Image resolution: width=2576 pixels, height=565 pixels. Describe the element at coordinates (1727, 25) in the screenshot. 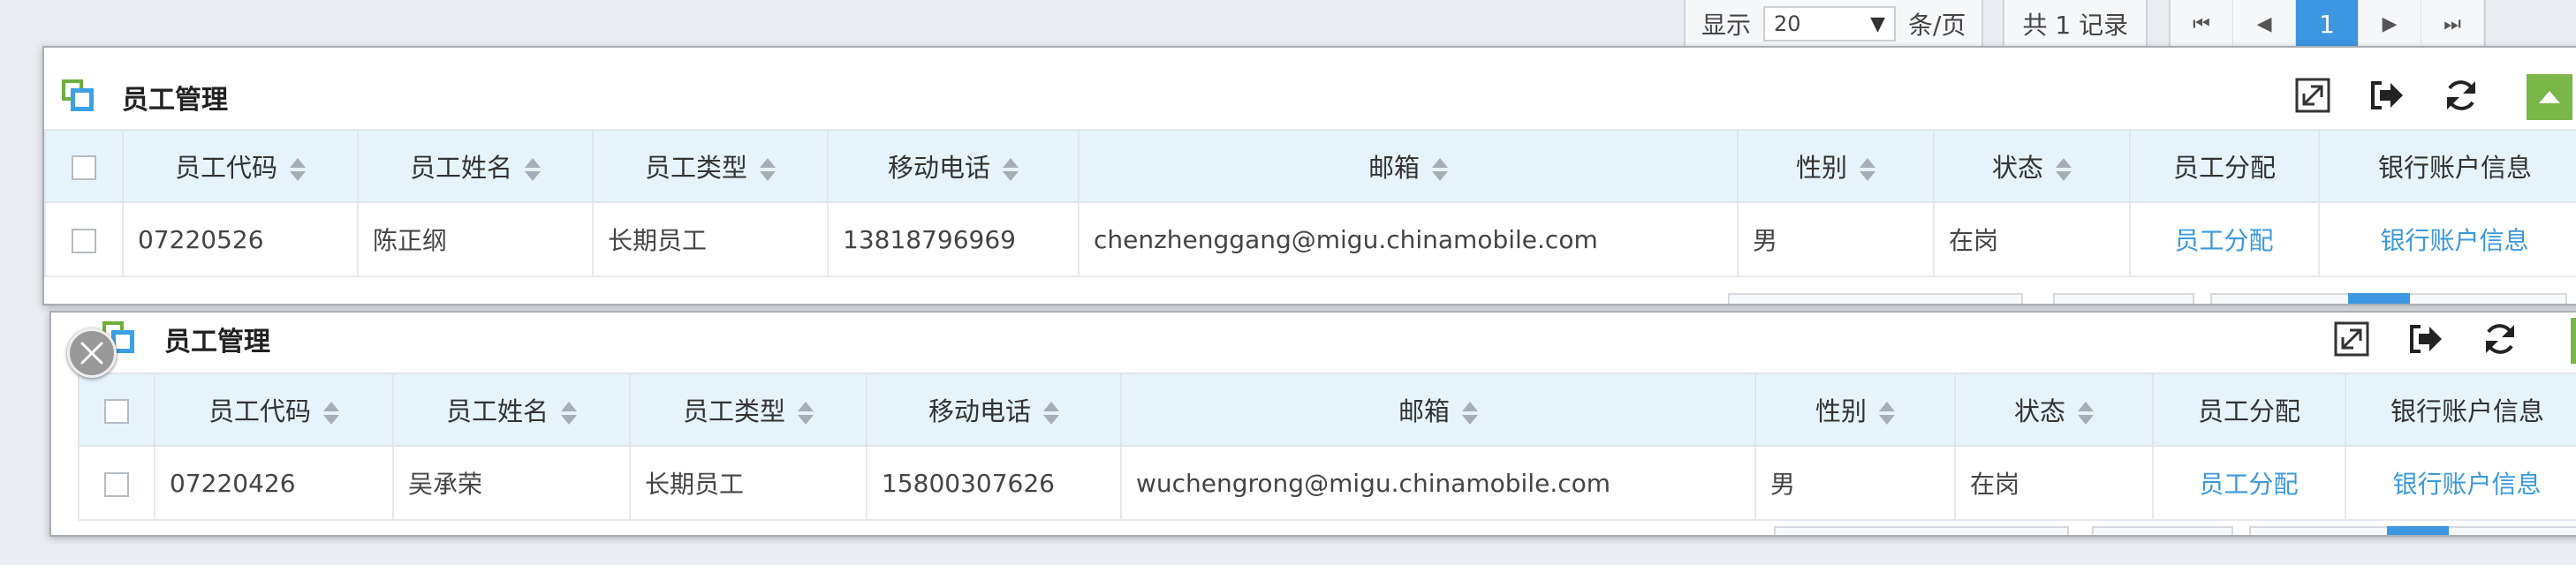

I see `show-label: 显示` at that location.